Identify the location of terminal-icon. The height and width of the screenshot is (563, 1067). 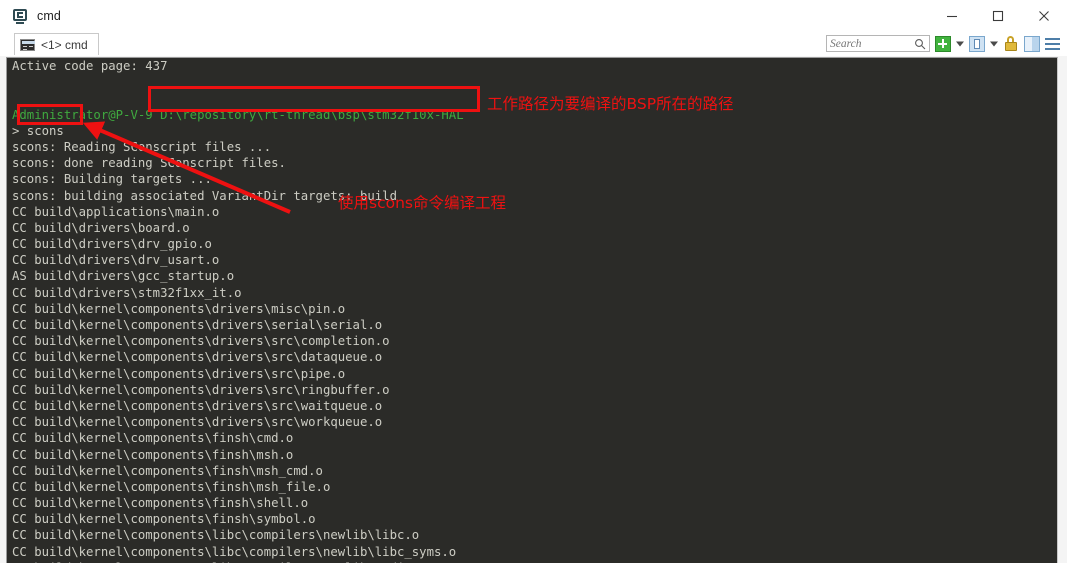
(21, 16).